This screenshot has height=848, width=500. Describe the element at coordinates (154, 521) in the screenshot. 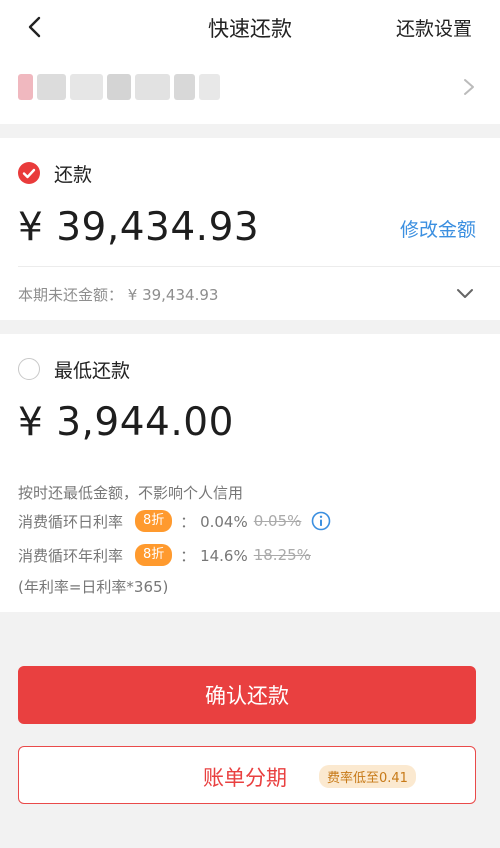

I see `daily-discount-badge: 8折` at that location.